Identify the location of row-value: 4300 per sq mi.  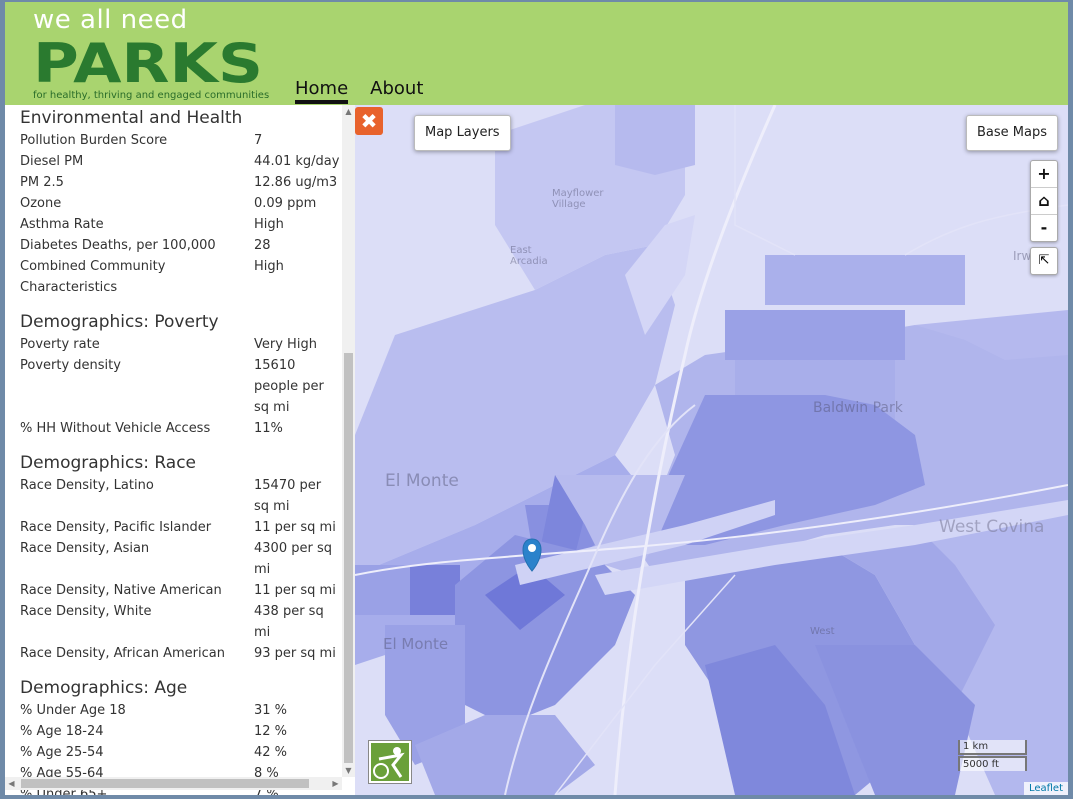
(293, 559).